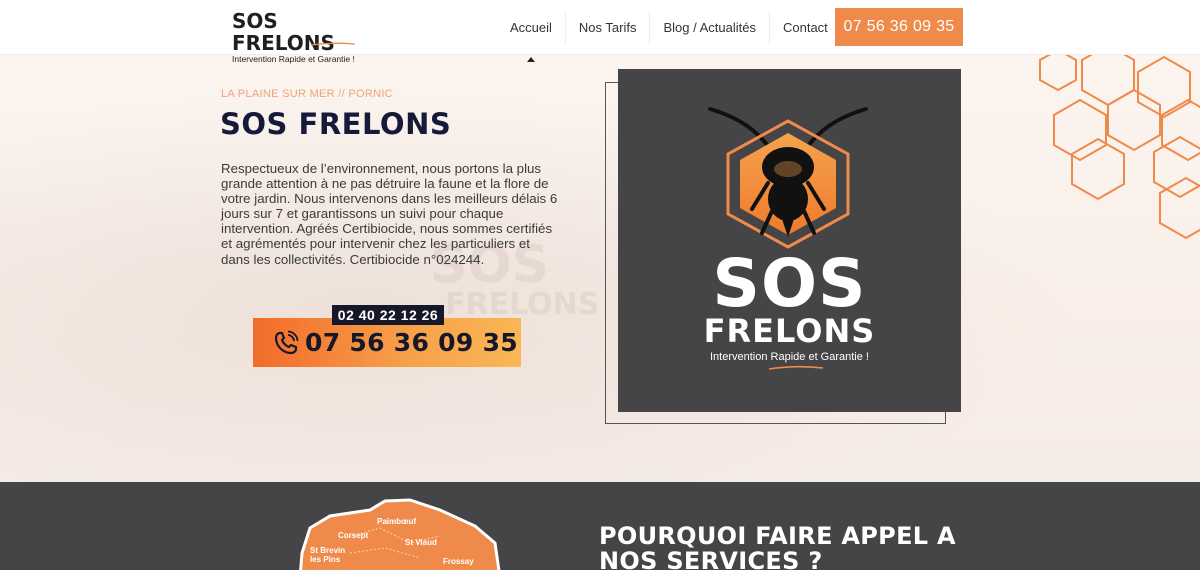  Describe the element at coordinates (286, 342) in the screenshot. I see `phone-icon` at that location.